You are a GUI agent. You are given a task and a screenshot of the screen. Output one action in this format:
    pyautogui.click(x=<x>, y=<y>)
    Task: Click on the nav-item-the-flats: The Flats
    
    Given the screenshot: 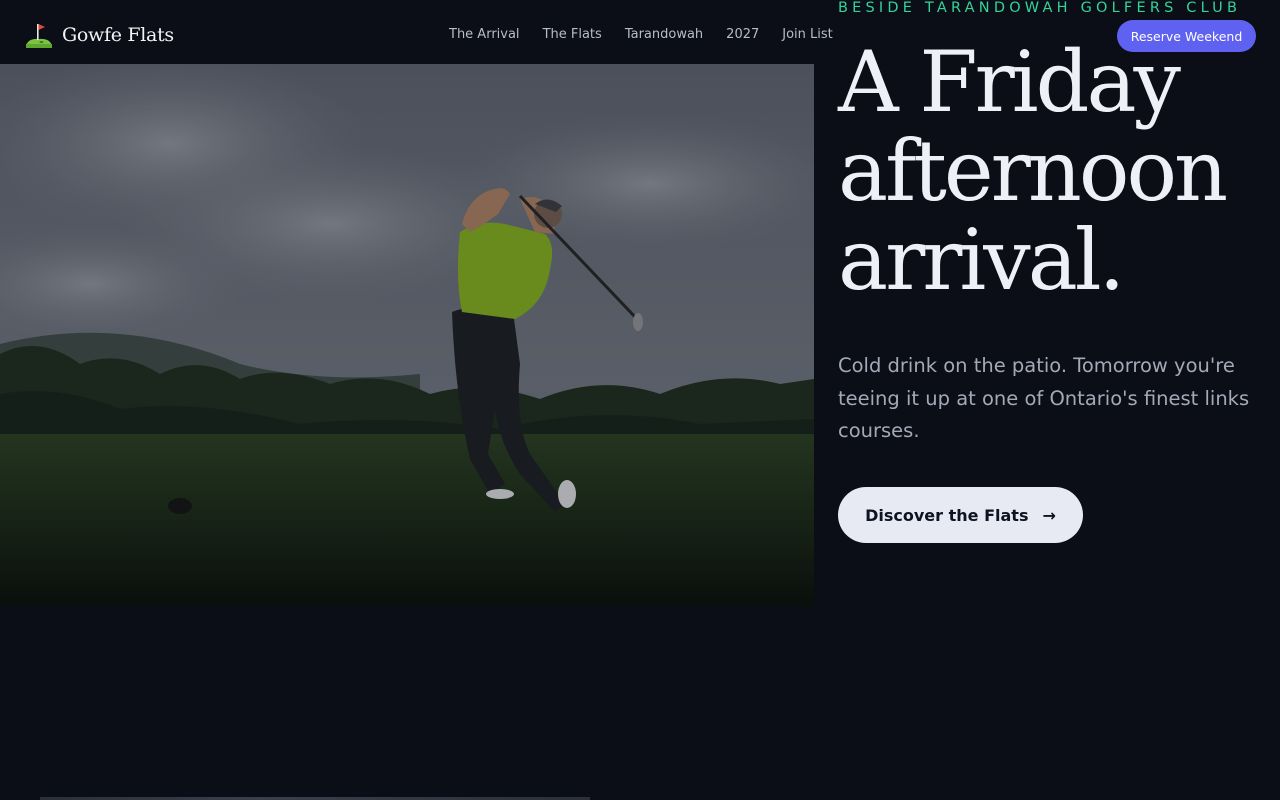 What is the action you would take?
    pyautogui.click(x=572, y=34)
    